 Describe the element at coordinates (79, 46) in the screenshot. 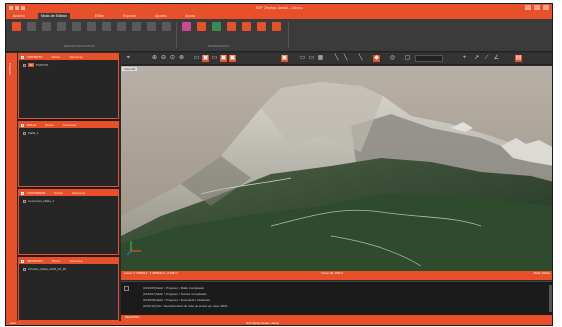

I see `ribbon-group-label: EDICIÓN DE PUNTOS` at that location.